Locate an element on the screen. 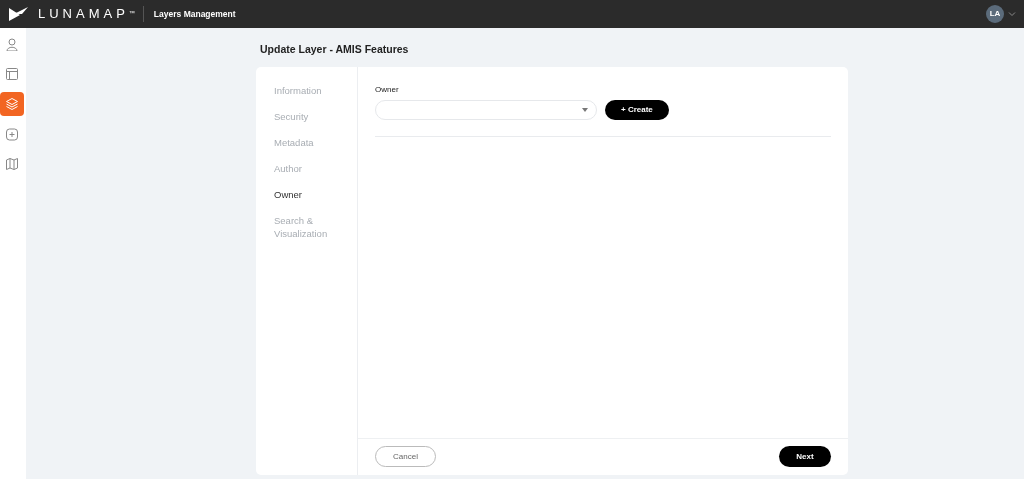 The height and width of the screenshot is (479, 1024). logo-icon is located at coordinates (19, 14).